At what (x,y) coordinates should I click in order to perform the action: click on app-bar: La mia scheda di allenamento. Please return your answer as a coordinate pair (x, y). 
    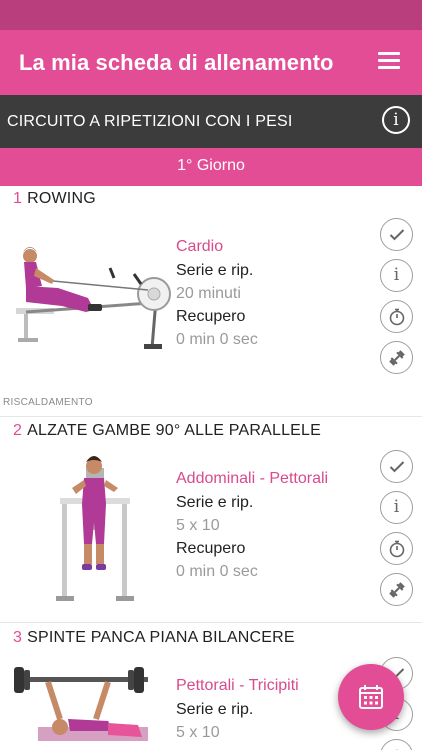
    Looking at the image, I should click on (211, 62).